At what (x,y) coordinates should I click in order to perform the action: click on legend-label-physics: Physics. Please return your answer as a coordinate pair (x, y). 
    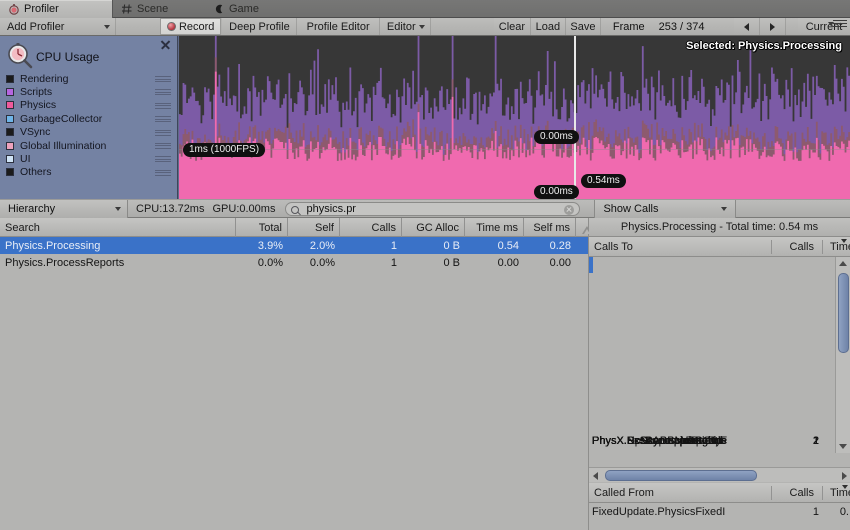
    Looking at the image, I should click on (38, 105).